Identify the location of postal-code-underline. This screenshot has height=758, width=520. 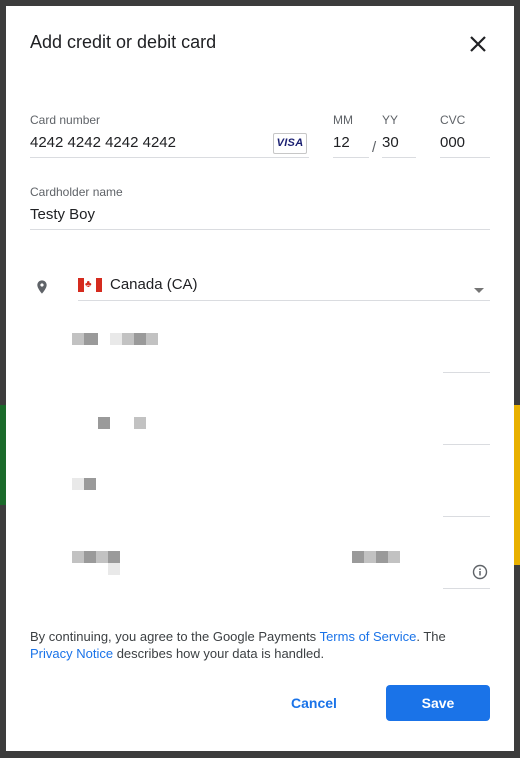
(466, 588).